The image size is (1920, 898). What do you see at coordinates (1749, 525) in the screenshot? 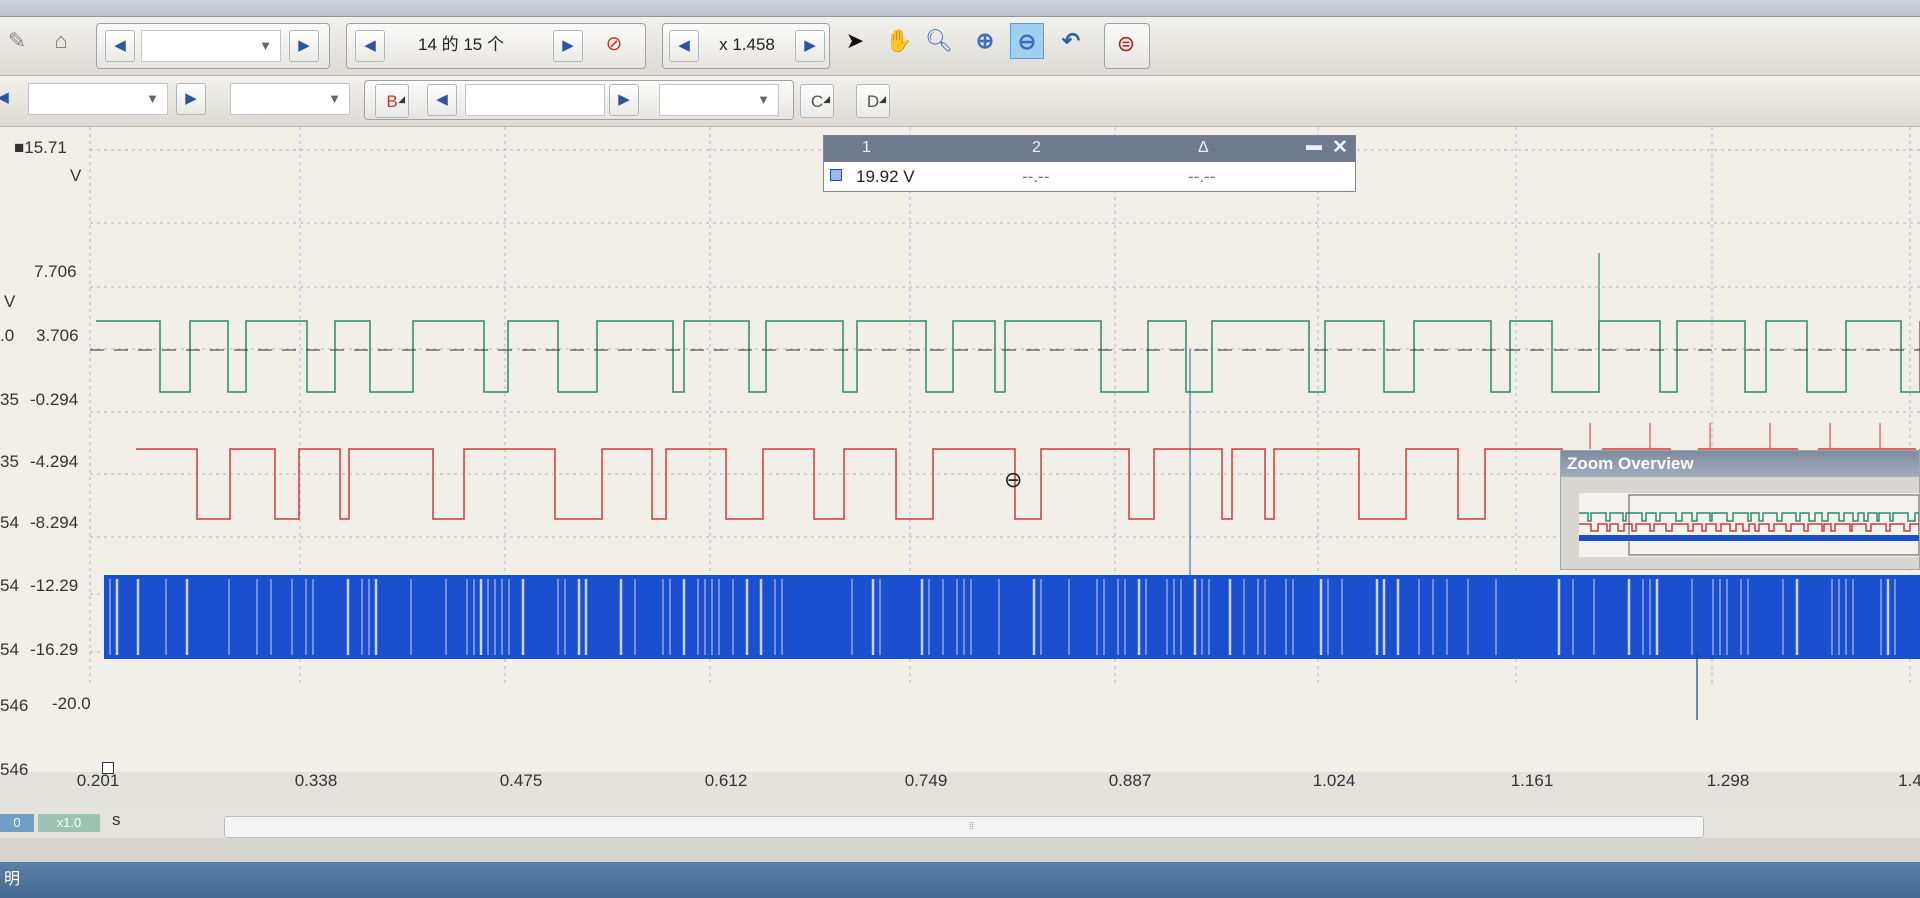
I see `zoom-overview-thumbnail` at bounding box center [1749, 525].